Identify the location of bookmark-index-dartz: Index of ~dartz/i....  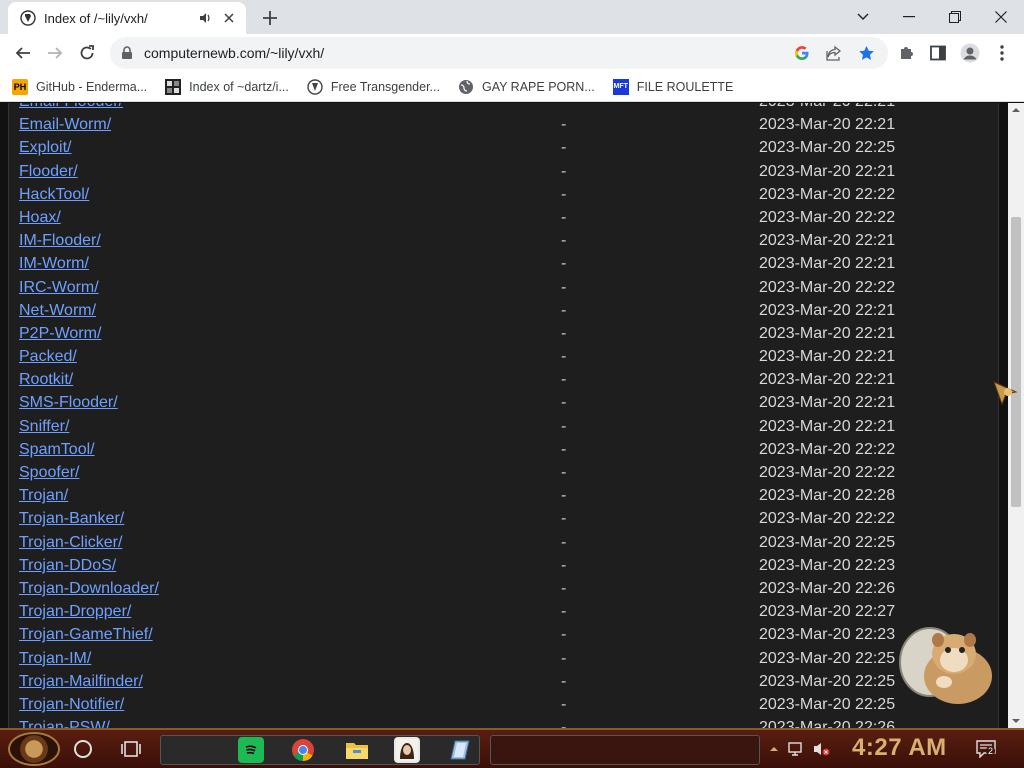
(227, 86).